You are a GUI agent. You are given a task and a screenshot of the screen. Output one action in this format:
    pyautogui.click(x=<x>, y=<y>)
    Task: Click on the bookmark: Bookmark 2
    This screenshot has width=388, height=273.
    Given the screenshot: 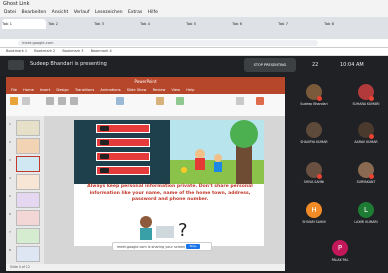 What is the action you would take?
    pyautogui.click(x=44, y=51)
    